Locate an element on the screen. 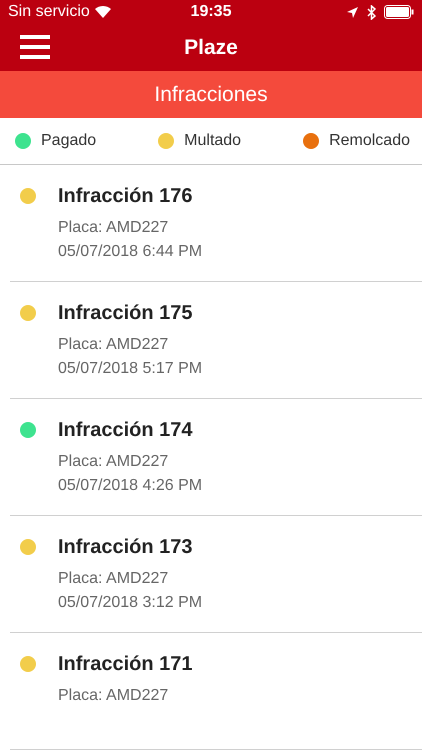 The width and height of the screenshot is (422, 750). date-text: 05/07/2018 3:12 PM is located at coordinates (130, 603).